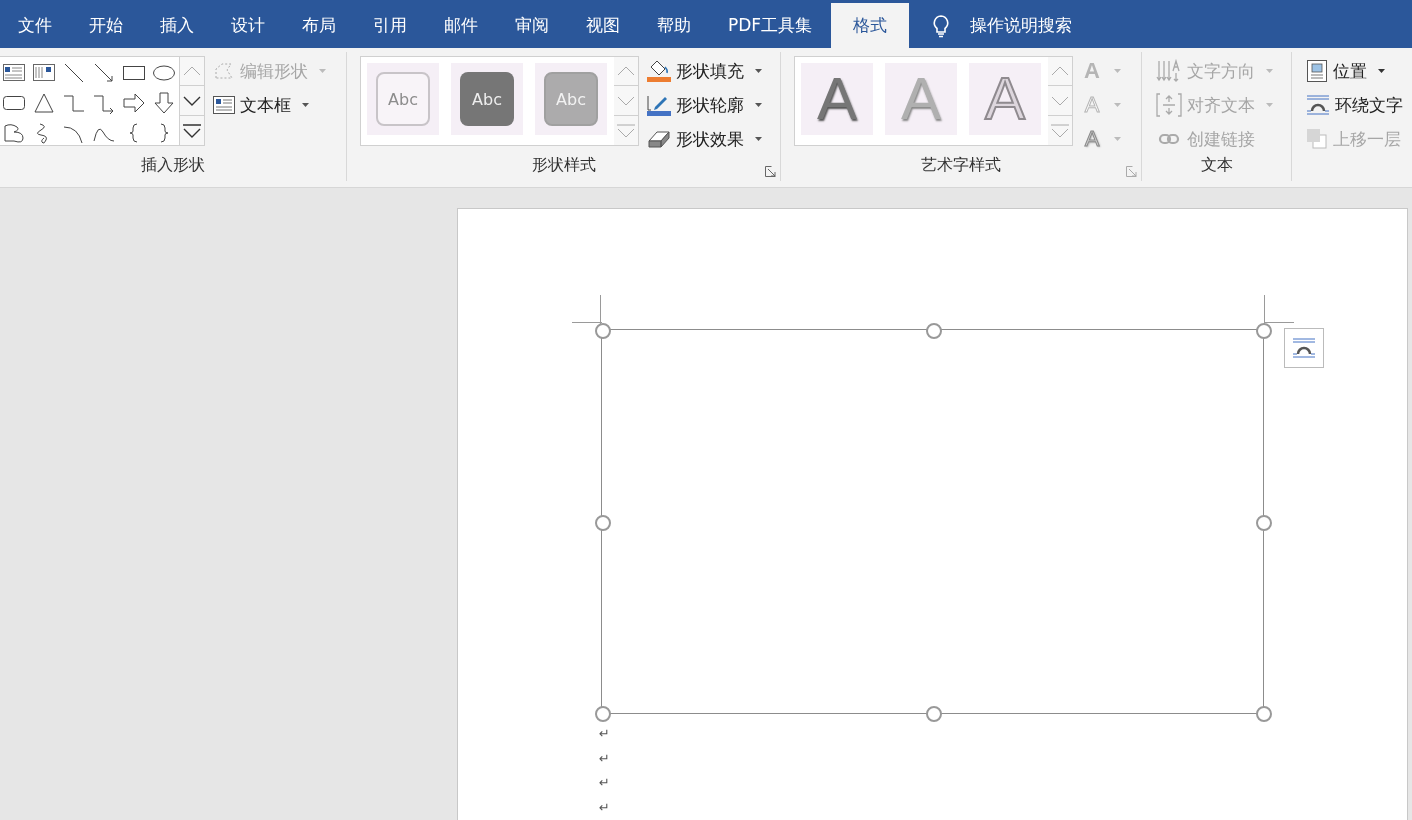 Image resolution: width=1412 pixels, height=820 pixels. Describe the element at coordinates (35, 25) in the screenshot. I see `ribbon-tab: 文件` at that location.